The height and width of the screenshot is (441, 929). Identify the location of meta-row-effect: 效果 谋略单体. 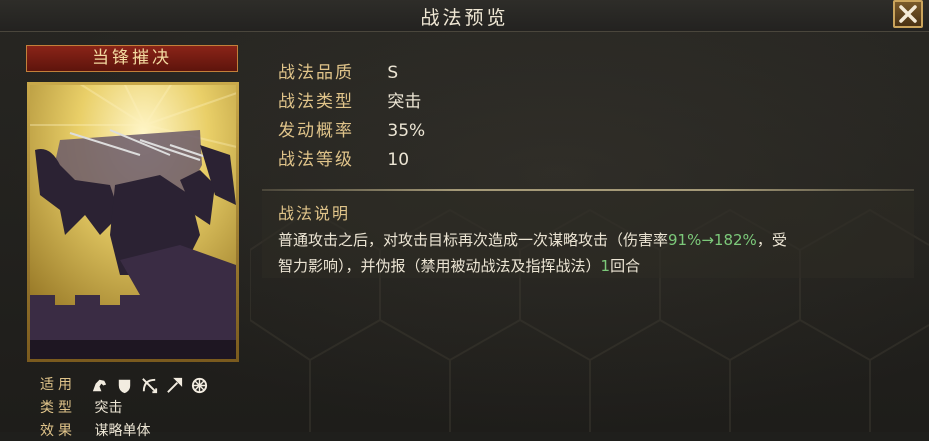
(95, 431).